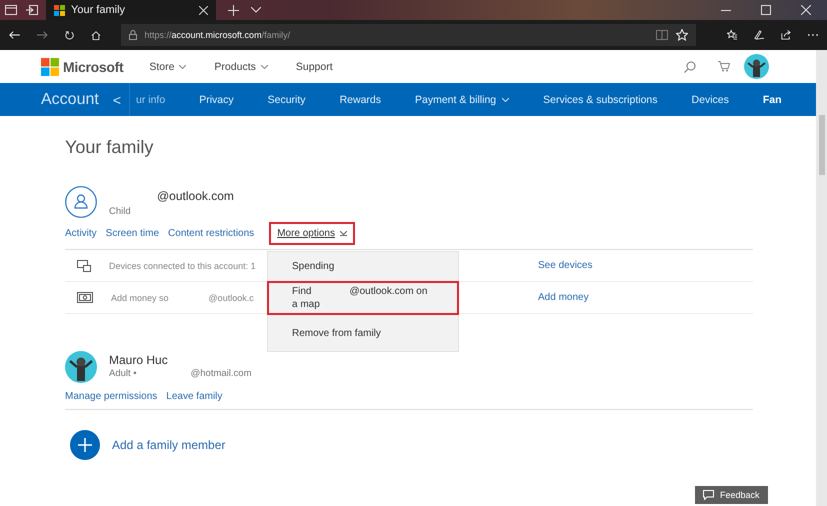 This screenshot has width=827, height=506. What do you see at coordinates (169, 445) in the screenshot?
I see `add-member-link: Add a family member` at bounding box center [169, 445].